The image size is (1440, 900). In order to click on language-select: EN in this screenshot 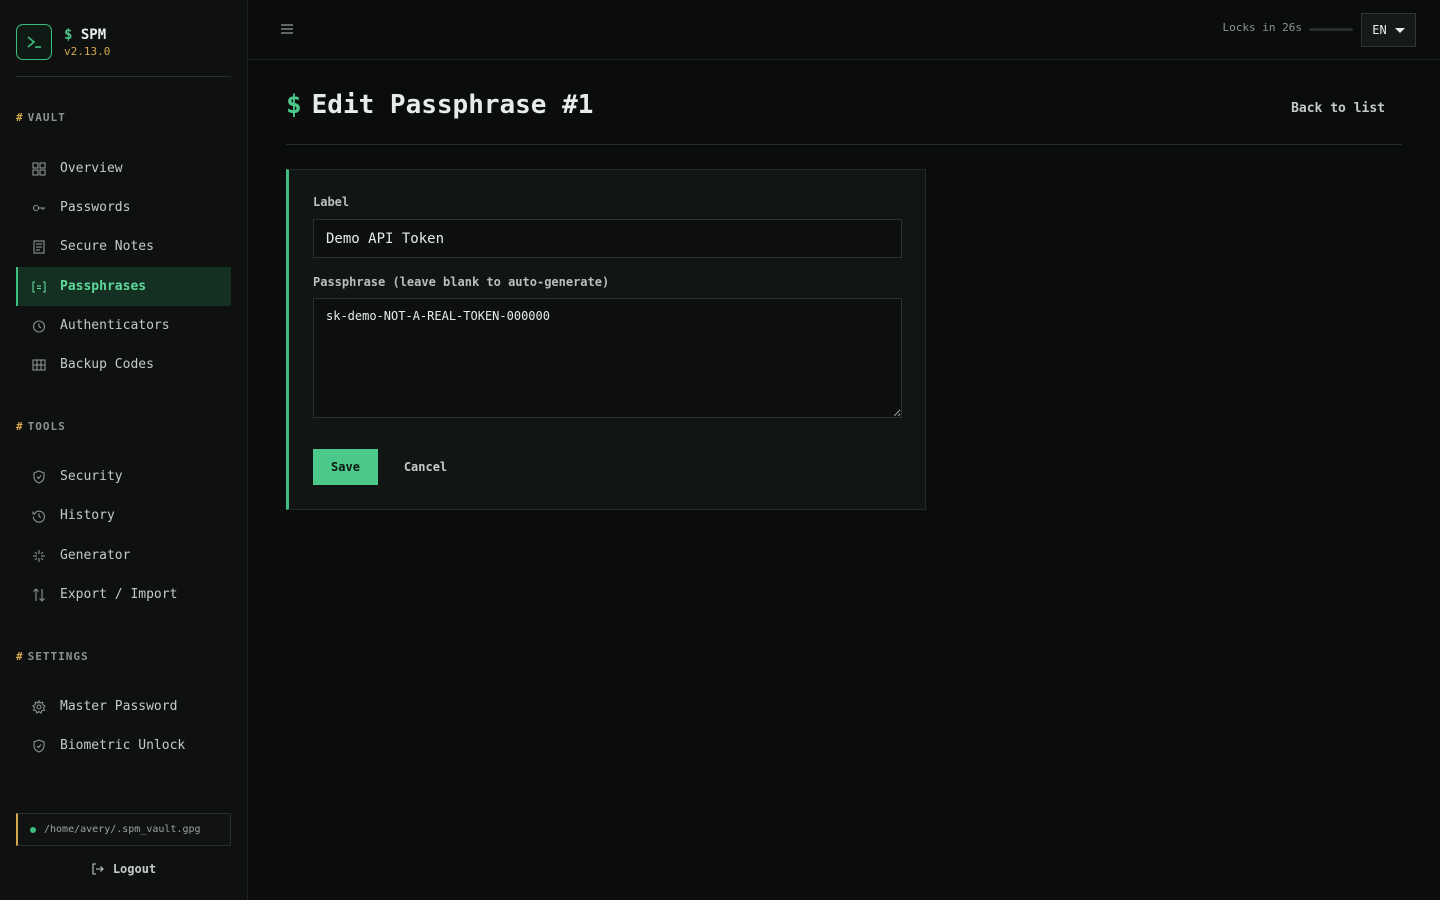, I will do `click(1388, 30)`.